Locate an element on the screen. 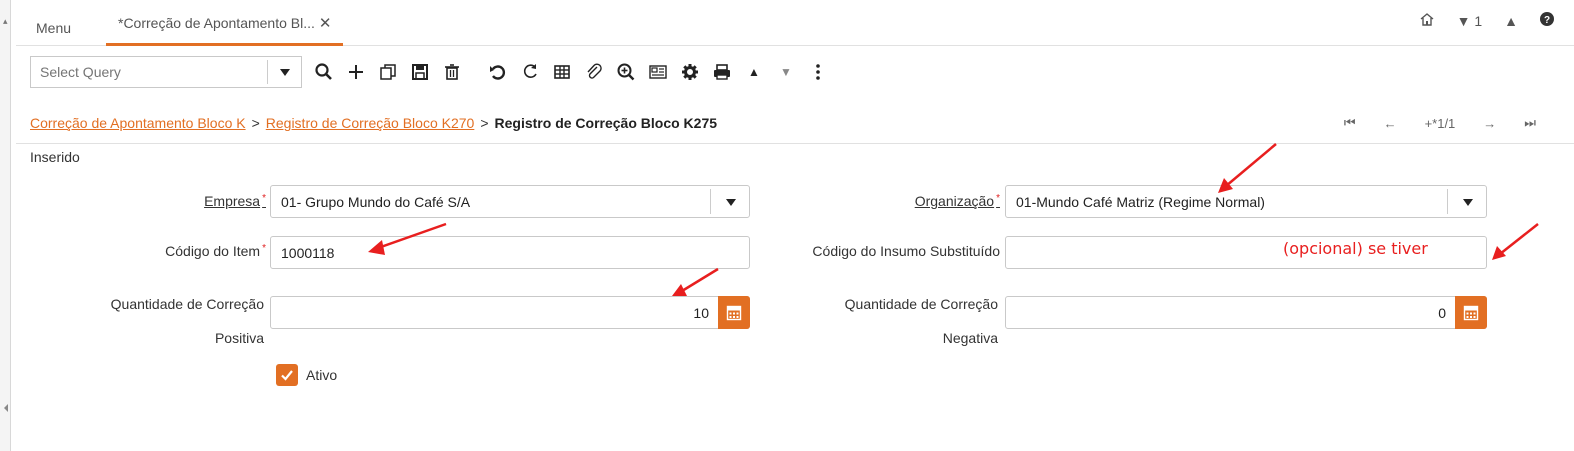  empresa-combobox is located at coordinates (510, 201).